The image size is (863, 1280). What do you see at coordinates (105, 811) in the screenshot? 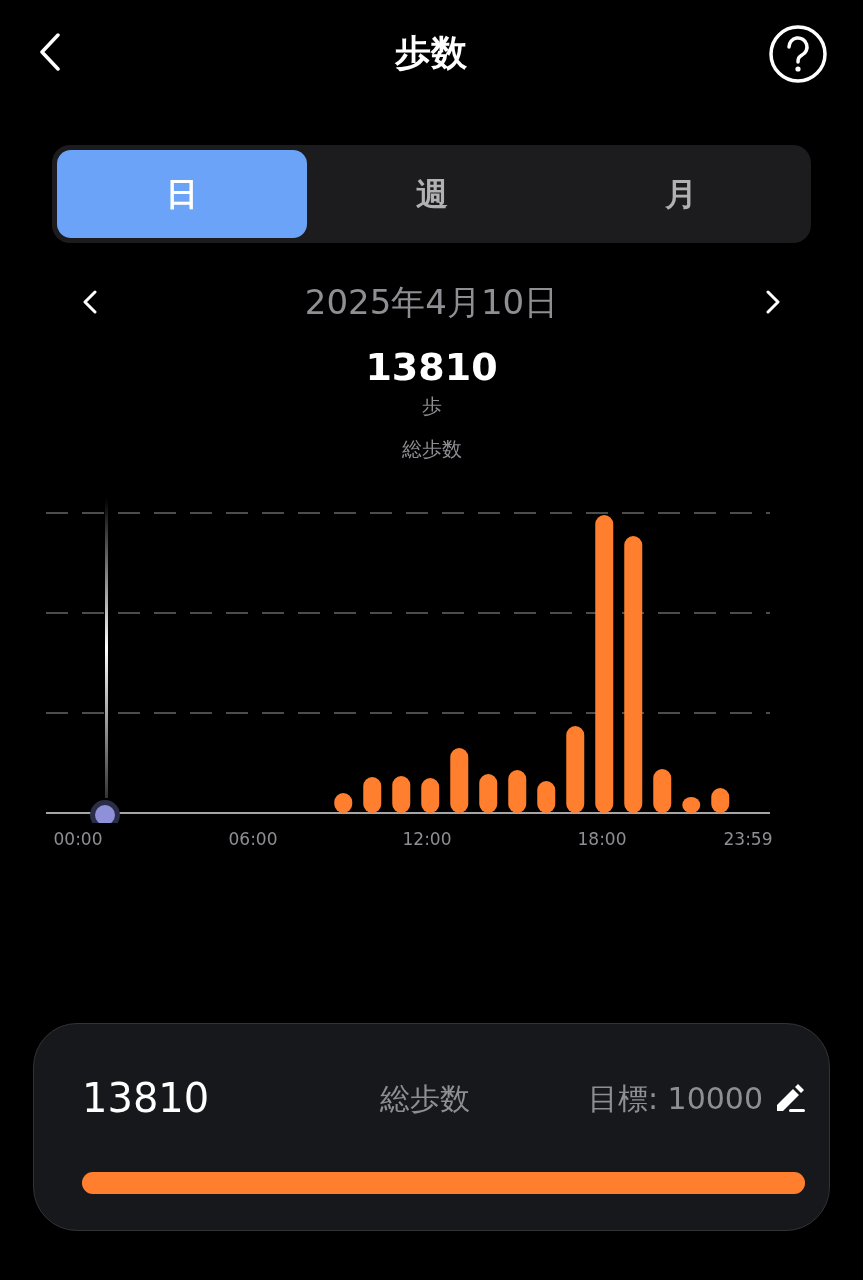
I see `time-cursor-handle` at bounding box center [105, 811].